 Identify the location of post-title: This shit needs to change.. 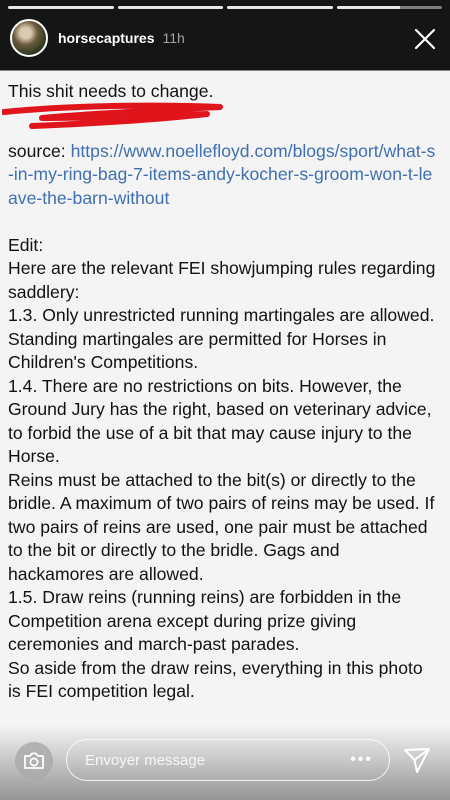
(110, 92).